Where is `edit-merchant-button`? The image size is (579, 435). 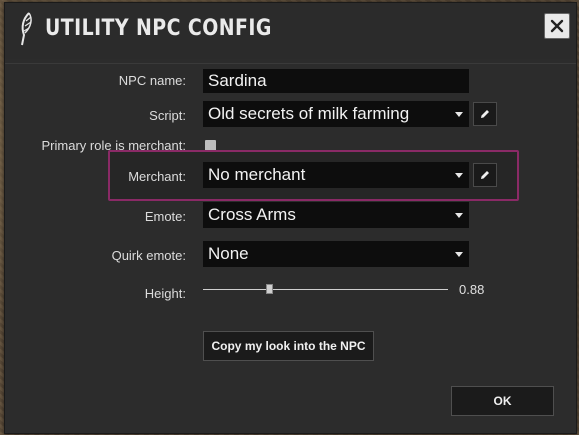 edit-merchant-button is located at coordinates (485, 175).